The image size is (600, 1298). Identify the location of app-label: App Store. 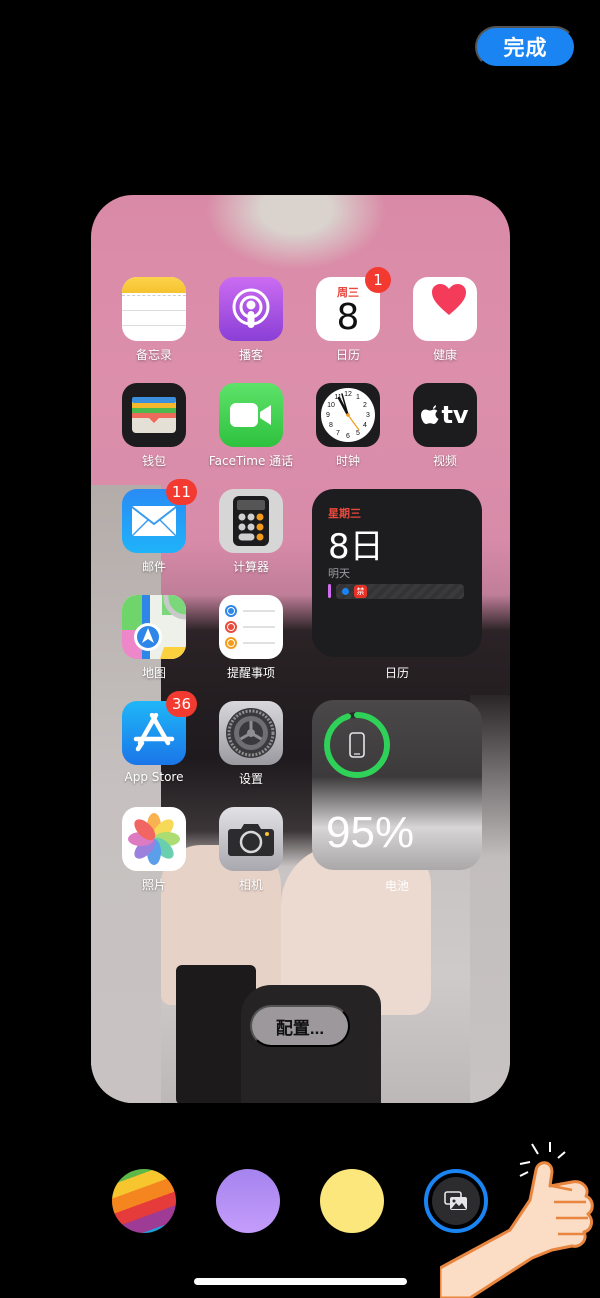
(154, 777).